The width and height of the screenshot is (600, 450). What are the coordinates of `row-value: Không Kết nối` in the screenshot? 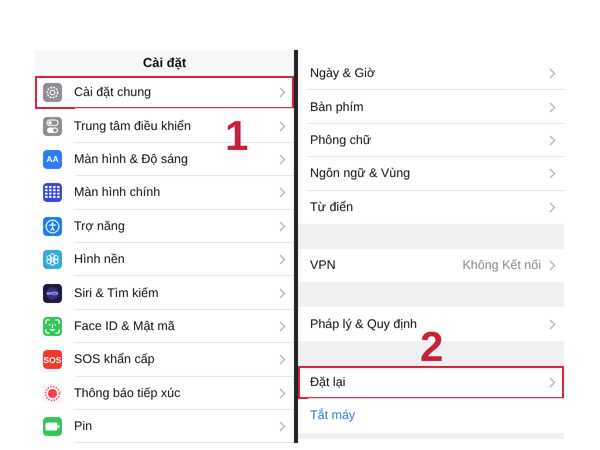 It's located at (501, 265).